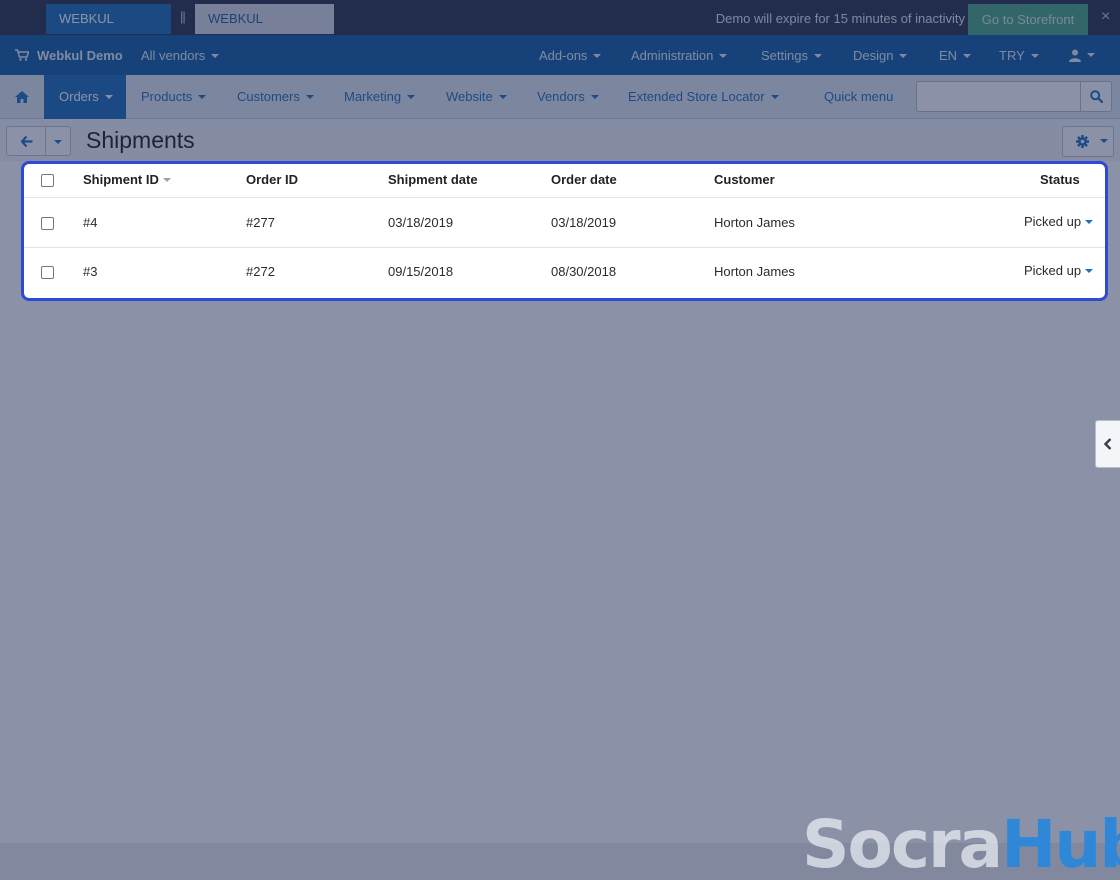 This screenshot has width=1120, height=880. I want to click on menu-products-label: Products, so click(167, 96).